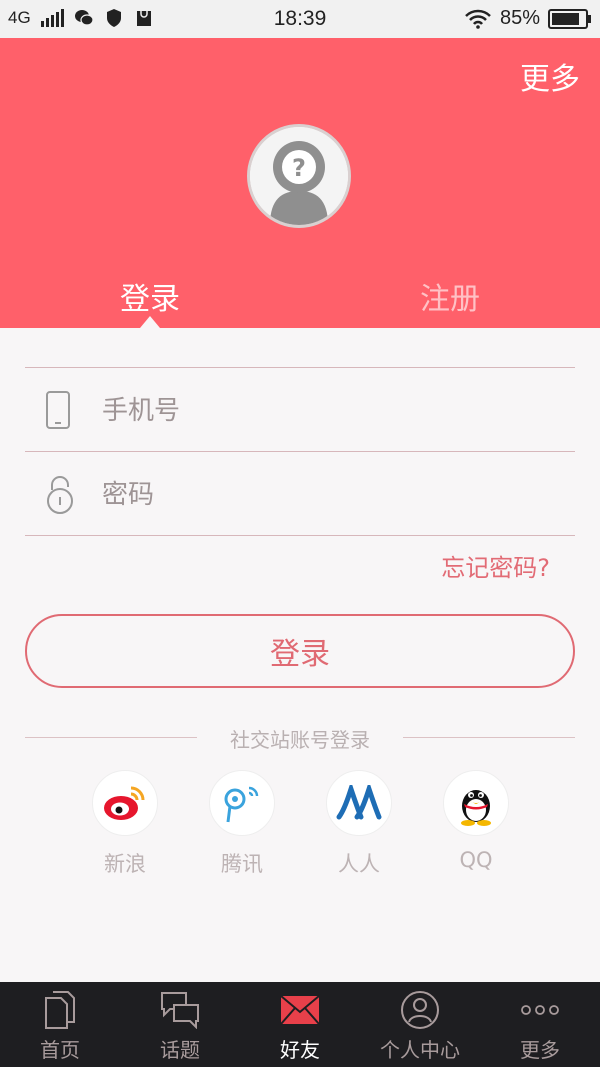 The width and height of the screenshot is (600, 1067). I want to click on weibo-icon, so click(124, 803).